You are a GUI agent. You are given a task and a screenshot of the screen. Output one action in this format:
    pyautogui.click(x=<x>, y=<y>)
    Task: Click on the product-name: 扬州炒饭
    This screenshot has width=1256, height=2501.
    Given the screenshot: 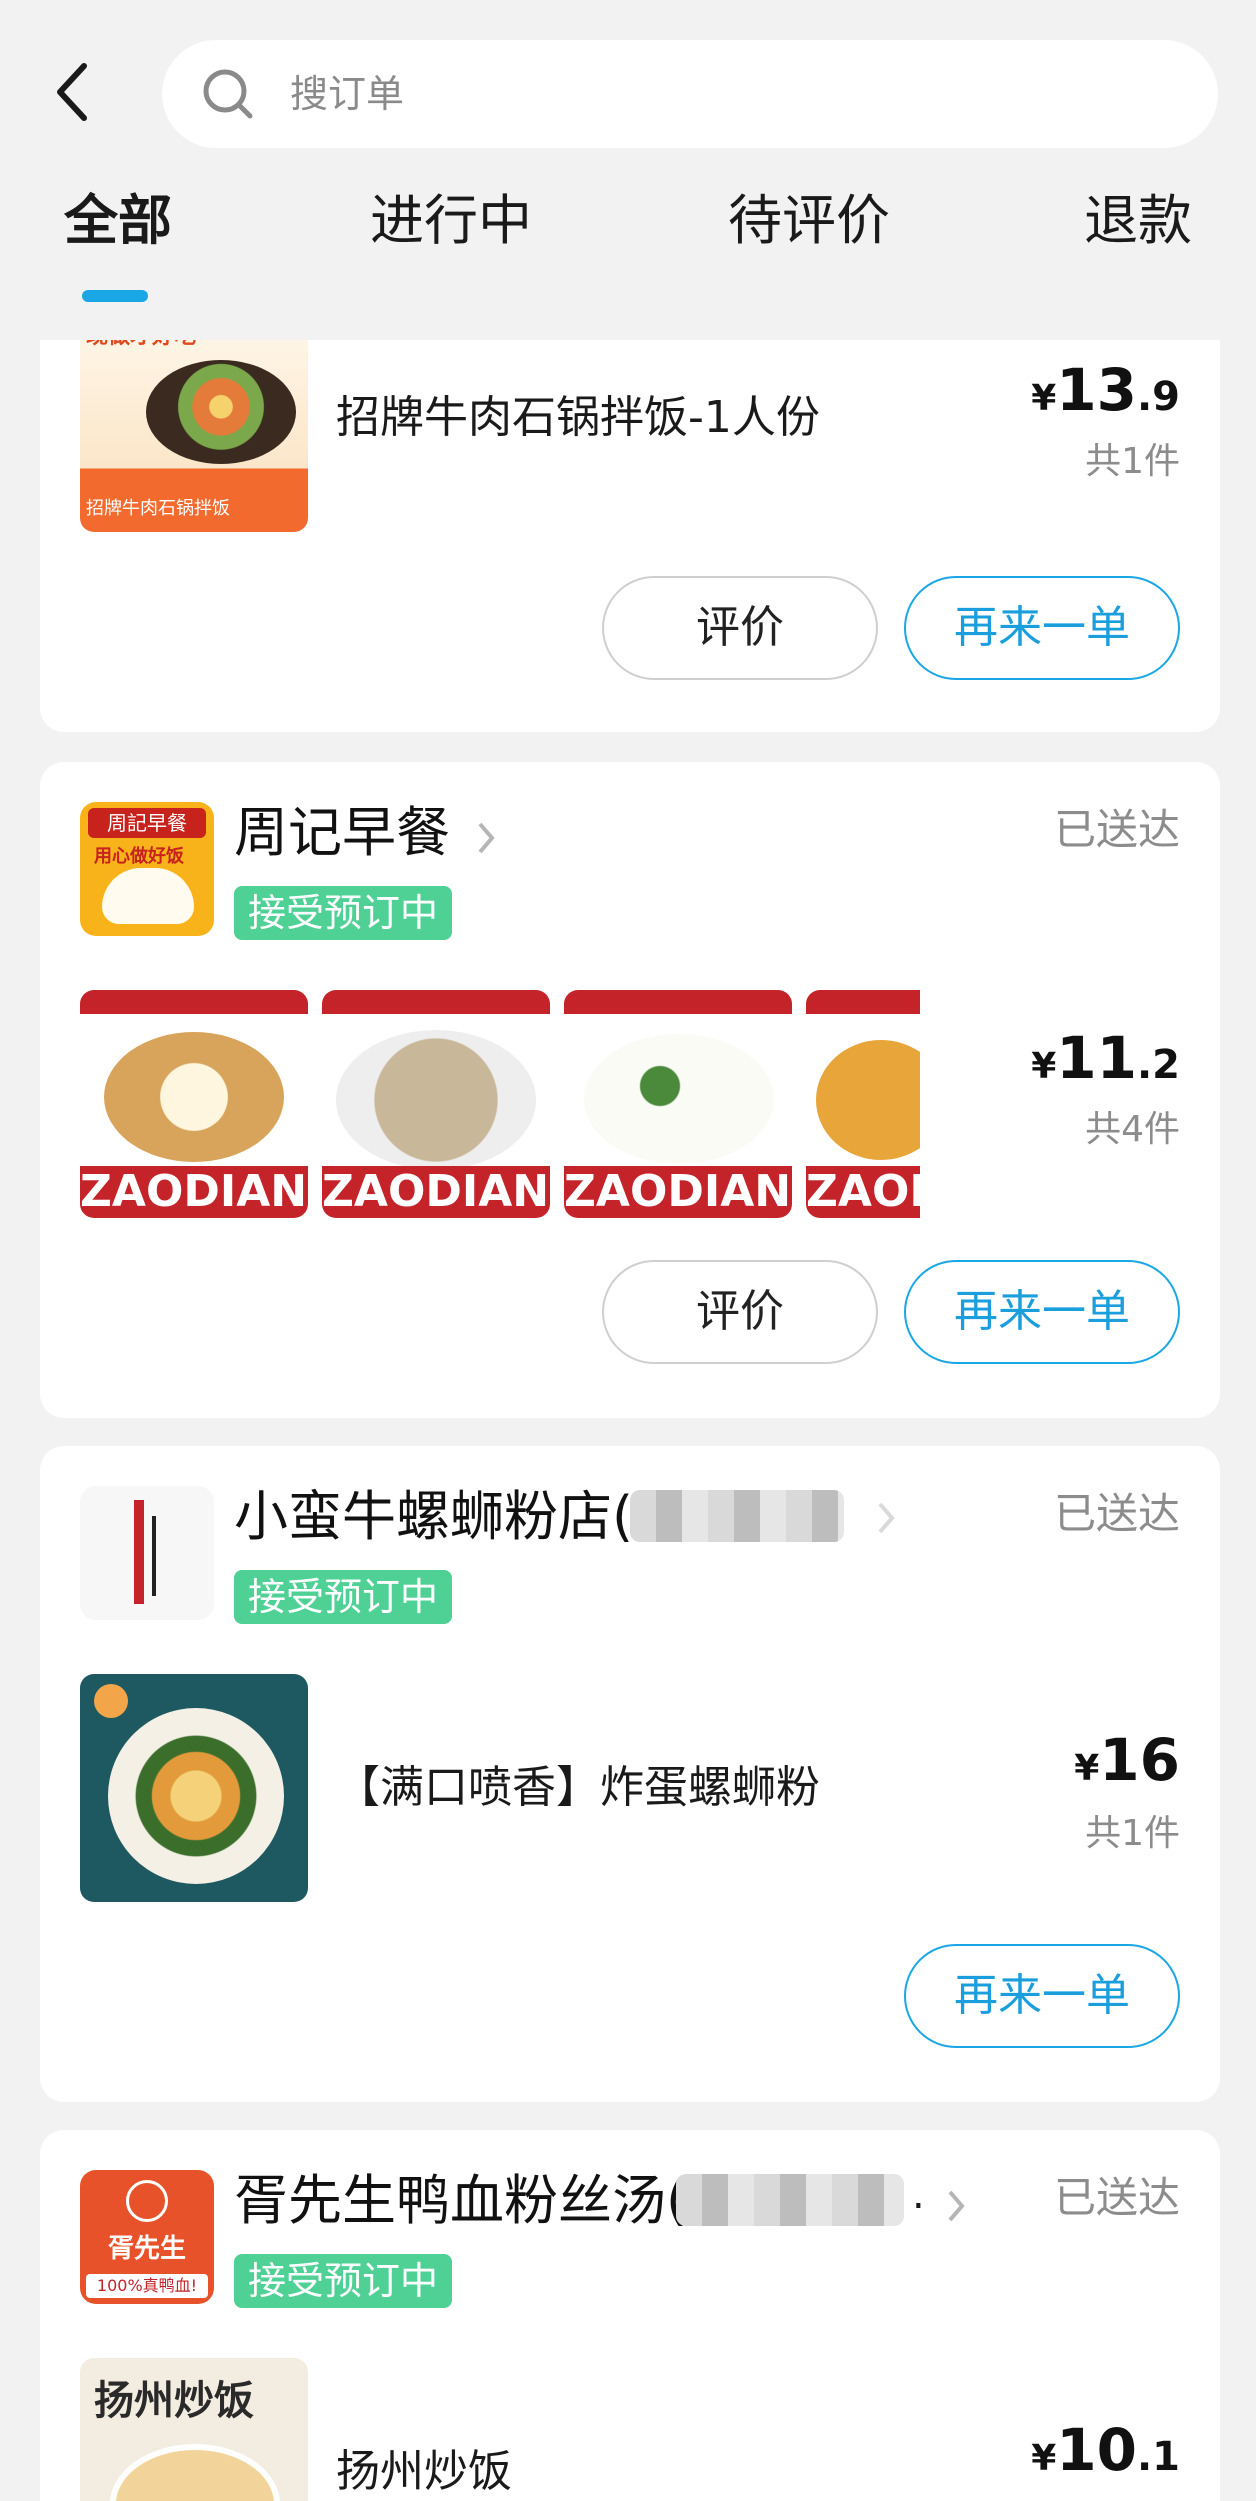 What is the action you would take?
    pyautogui.click(x=424, y=2471)
    